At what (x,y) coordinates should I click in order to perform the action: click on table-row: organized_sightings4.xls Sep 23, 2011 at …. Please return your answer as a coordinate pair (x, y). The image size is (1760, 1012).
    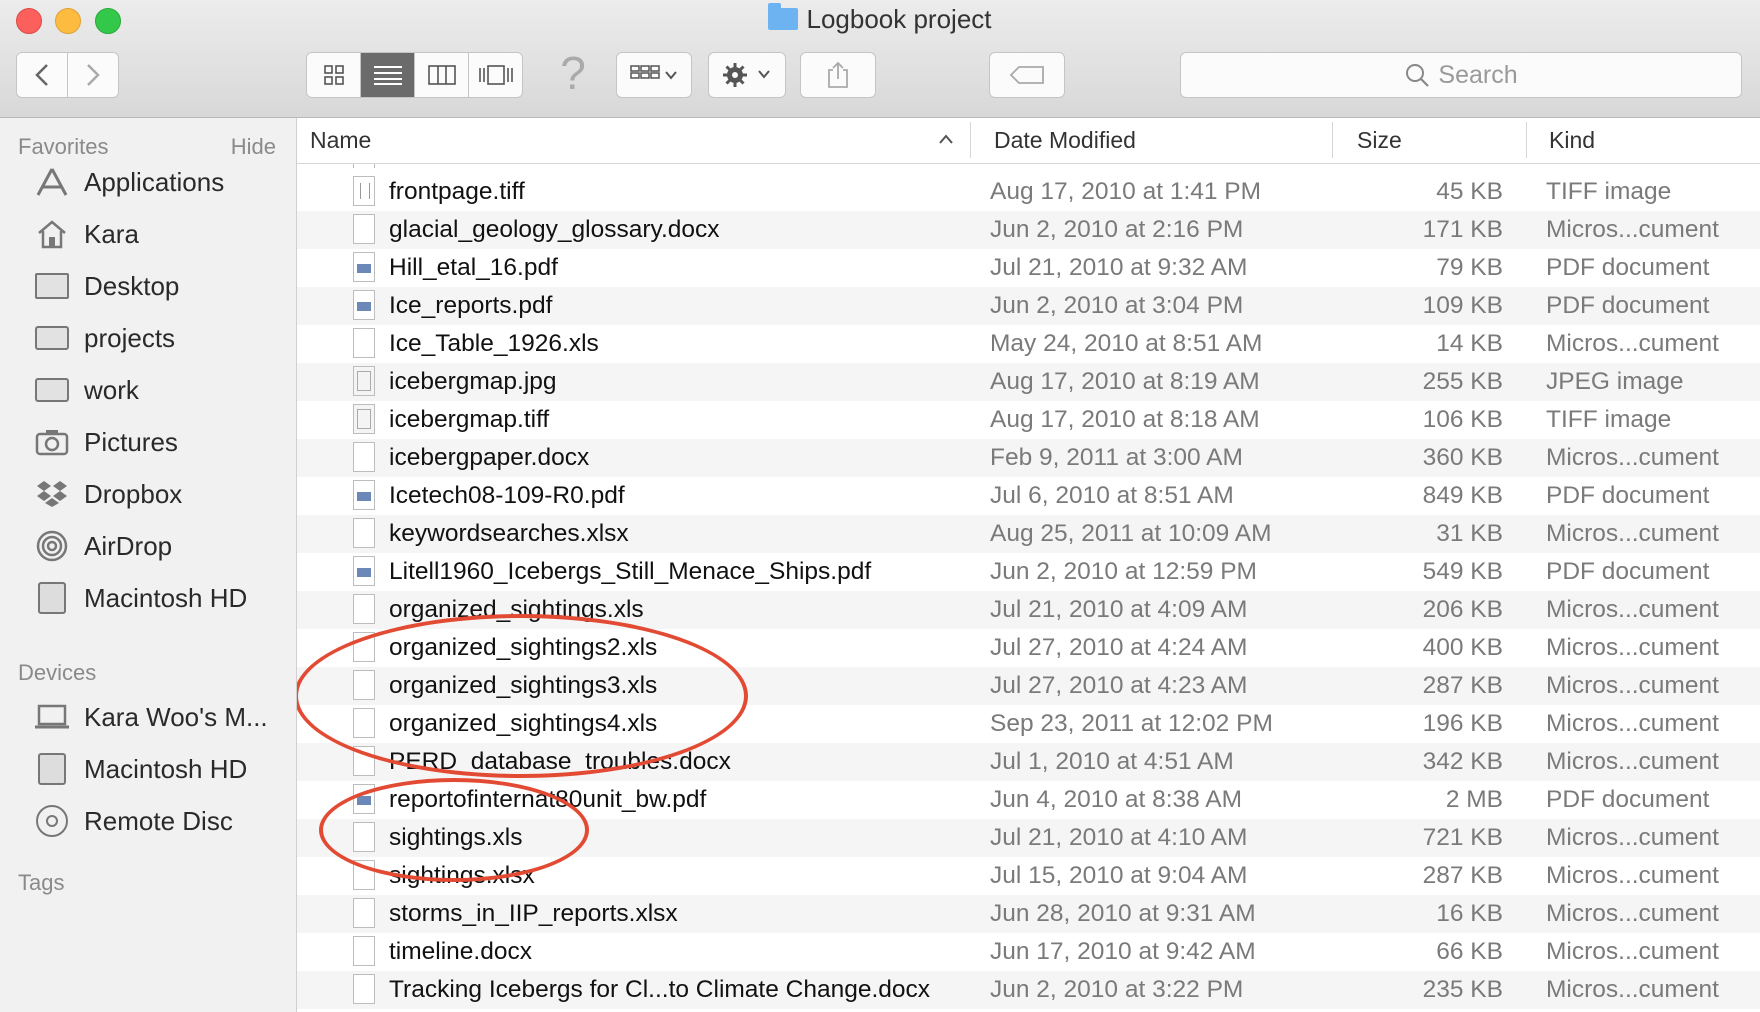
    Looking at the image, I should click on (1028, 724).